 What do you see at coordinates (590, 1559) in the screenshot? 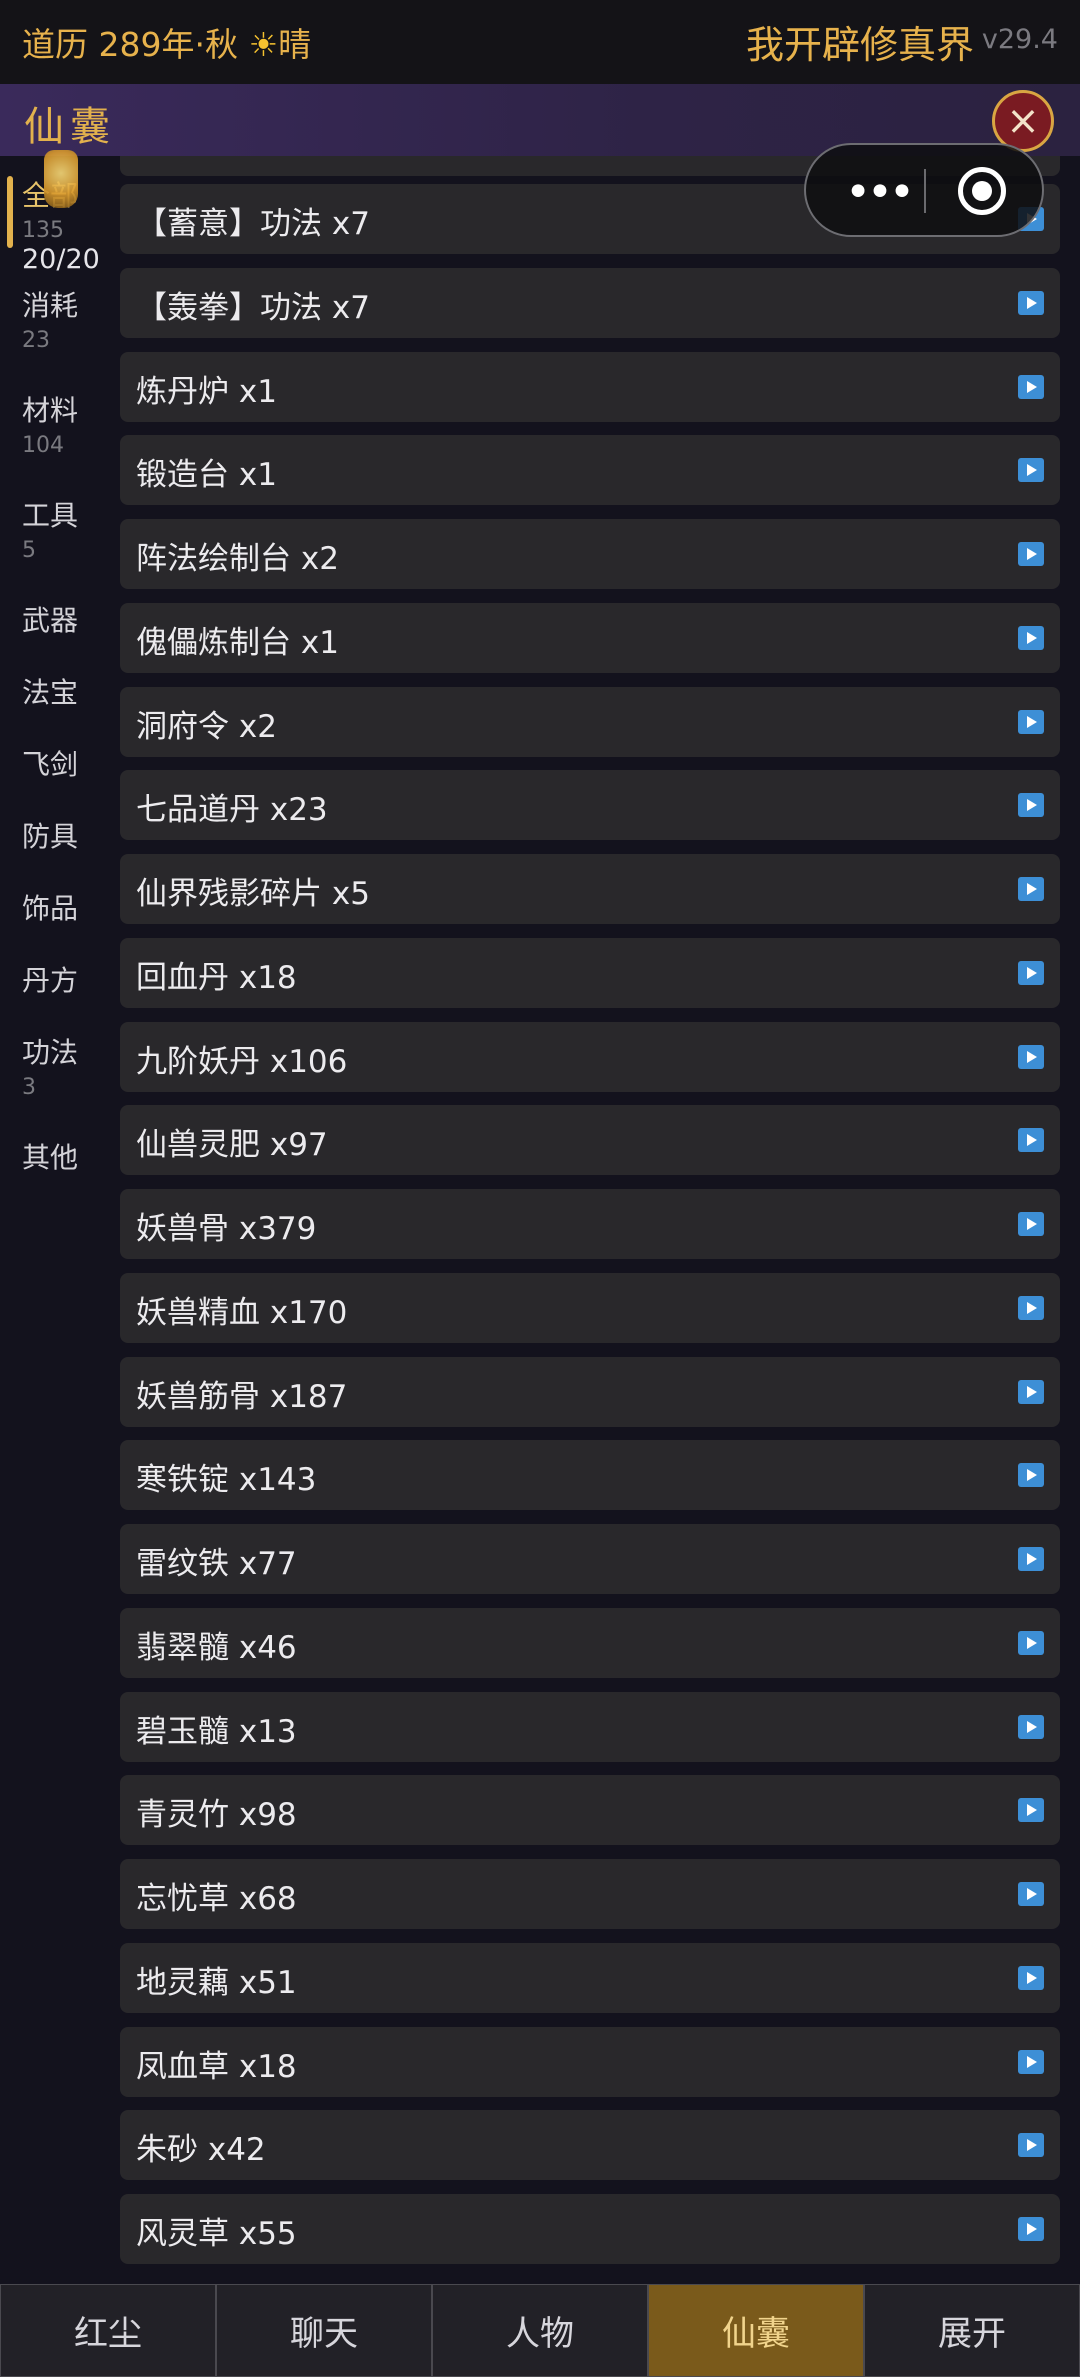
I see `list-item: 雷纹铁 x77` at bounding box center [590, 1559].